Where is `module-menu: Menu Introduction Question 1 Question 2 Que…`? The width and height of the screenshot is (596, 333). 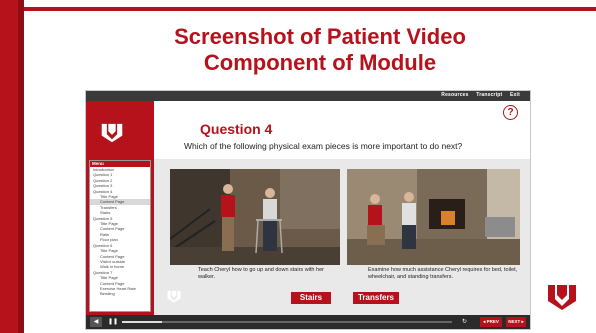
module-menu: Menu Introduction Question 1 Question 2 Que… is located at coordinates (120, 236).